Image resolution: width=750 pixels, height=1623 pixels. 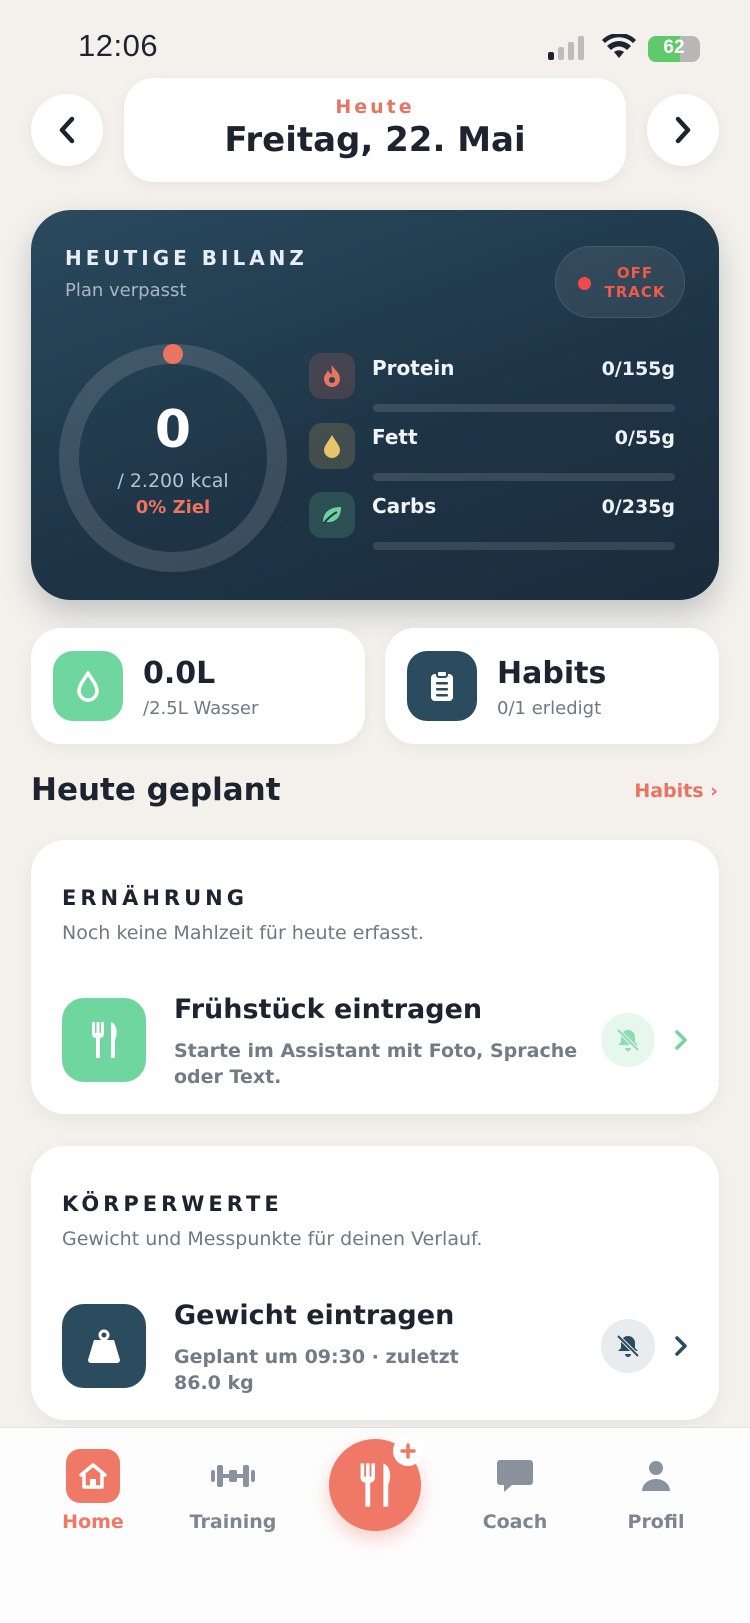 I want to click on battery-level: 62, so click(x=674, y=47).